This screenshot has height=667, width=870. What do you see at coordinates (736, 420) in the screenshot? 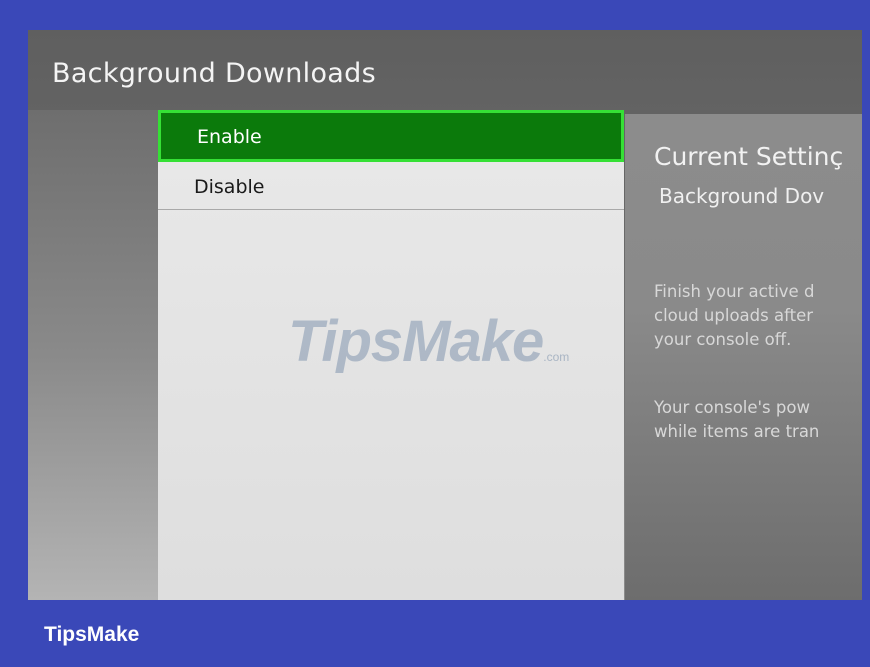
I see `info-note: Your console's pow while items are tran` at bounding box center [736, 420].